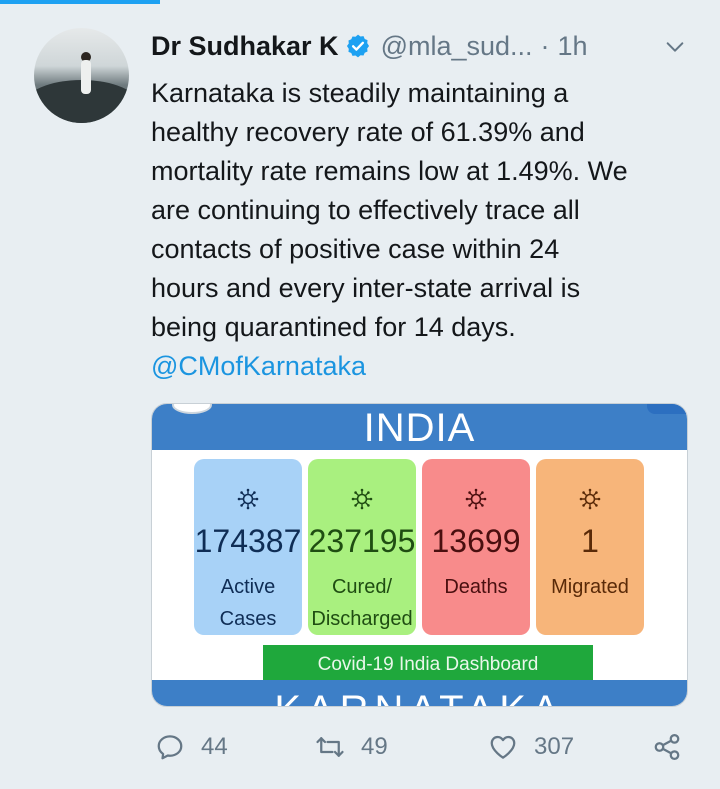  Describe the element at coordinates (590, 541) in the screenshot. I see `stat-value: 1` at that location.